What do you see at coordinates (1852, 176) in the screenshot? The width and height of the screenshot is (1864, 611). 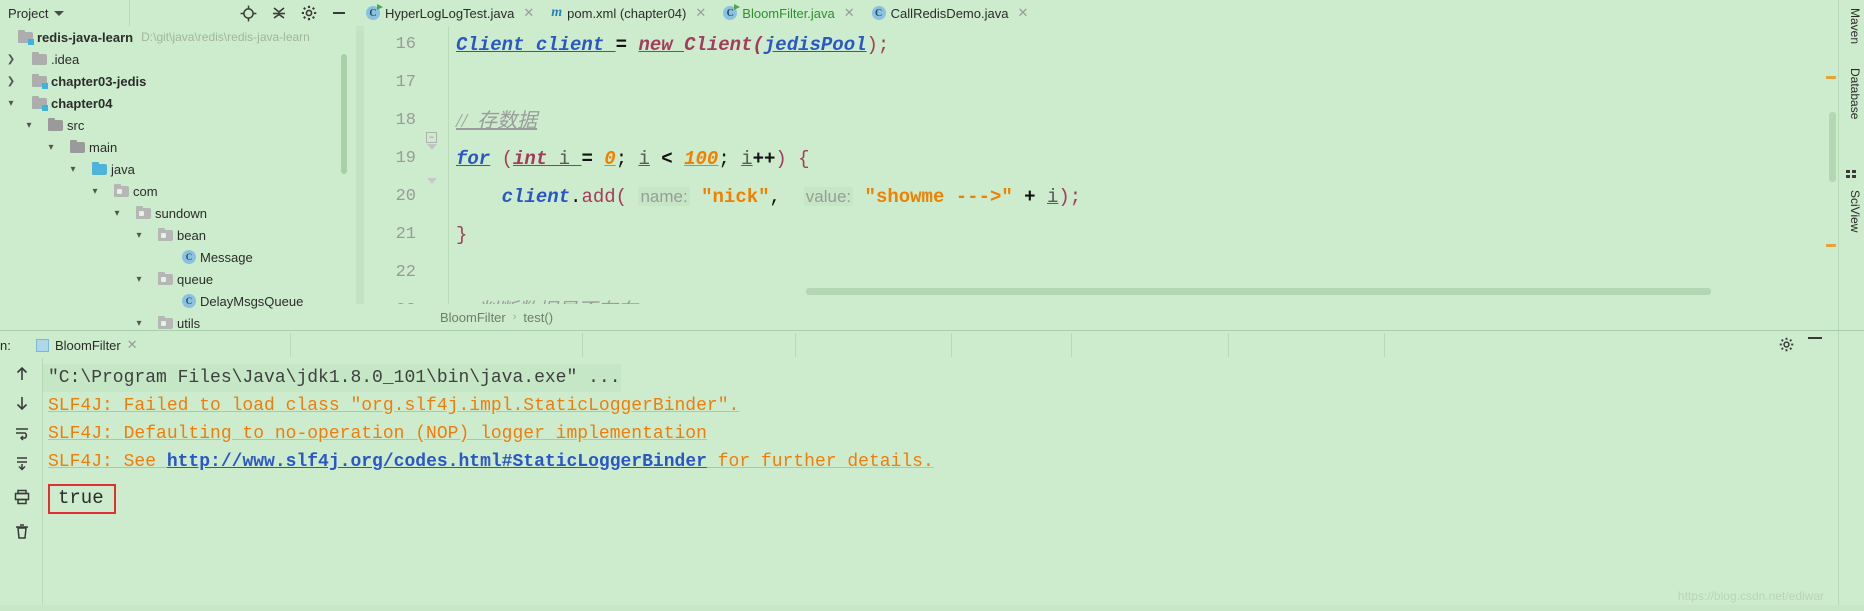 I see `grid-icon` at bounding box center [1852, 176].